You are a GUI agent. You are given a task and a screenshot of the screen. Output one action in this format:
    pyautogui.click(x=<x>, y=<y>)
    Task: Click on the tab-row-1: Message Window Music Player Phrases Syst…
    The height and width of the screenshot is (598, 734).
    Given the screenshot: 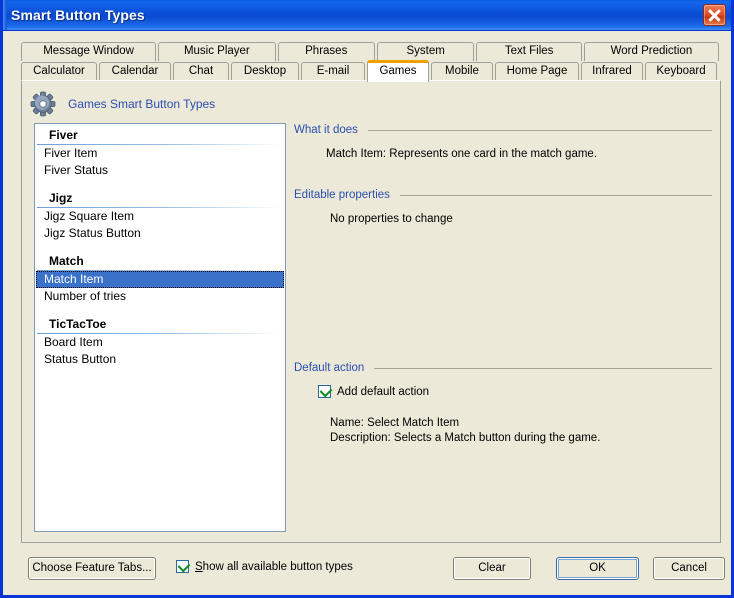 What is the action you would take?
    pyautogui.click(x=371, y=51)
    